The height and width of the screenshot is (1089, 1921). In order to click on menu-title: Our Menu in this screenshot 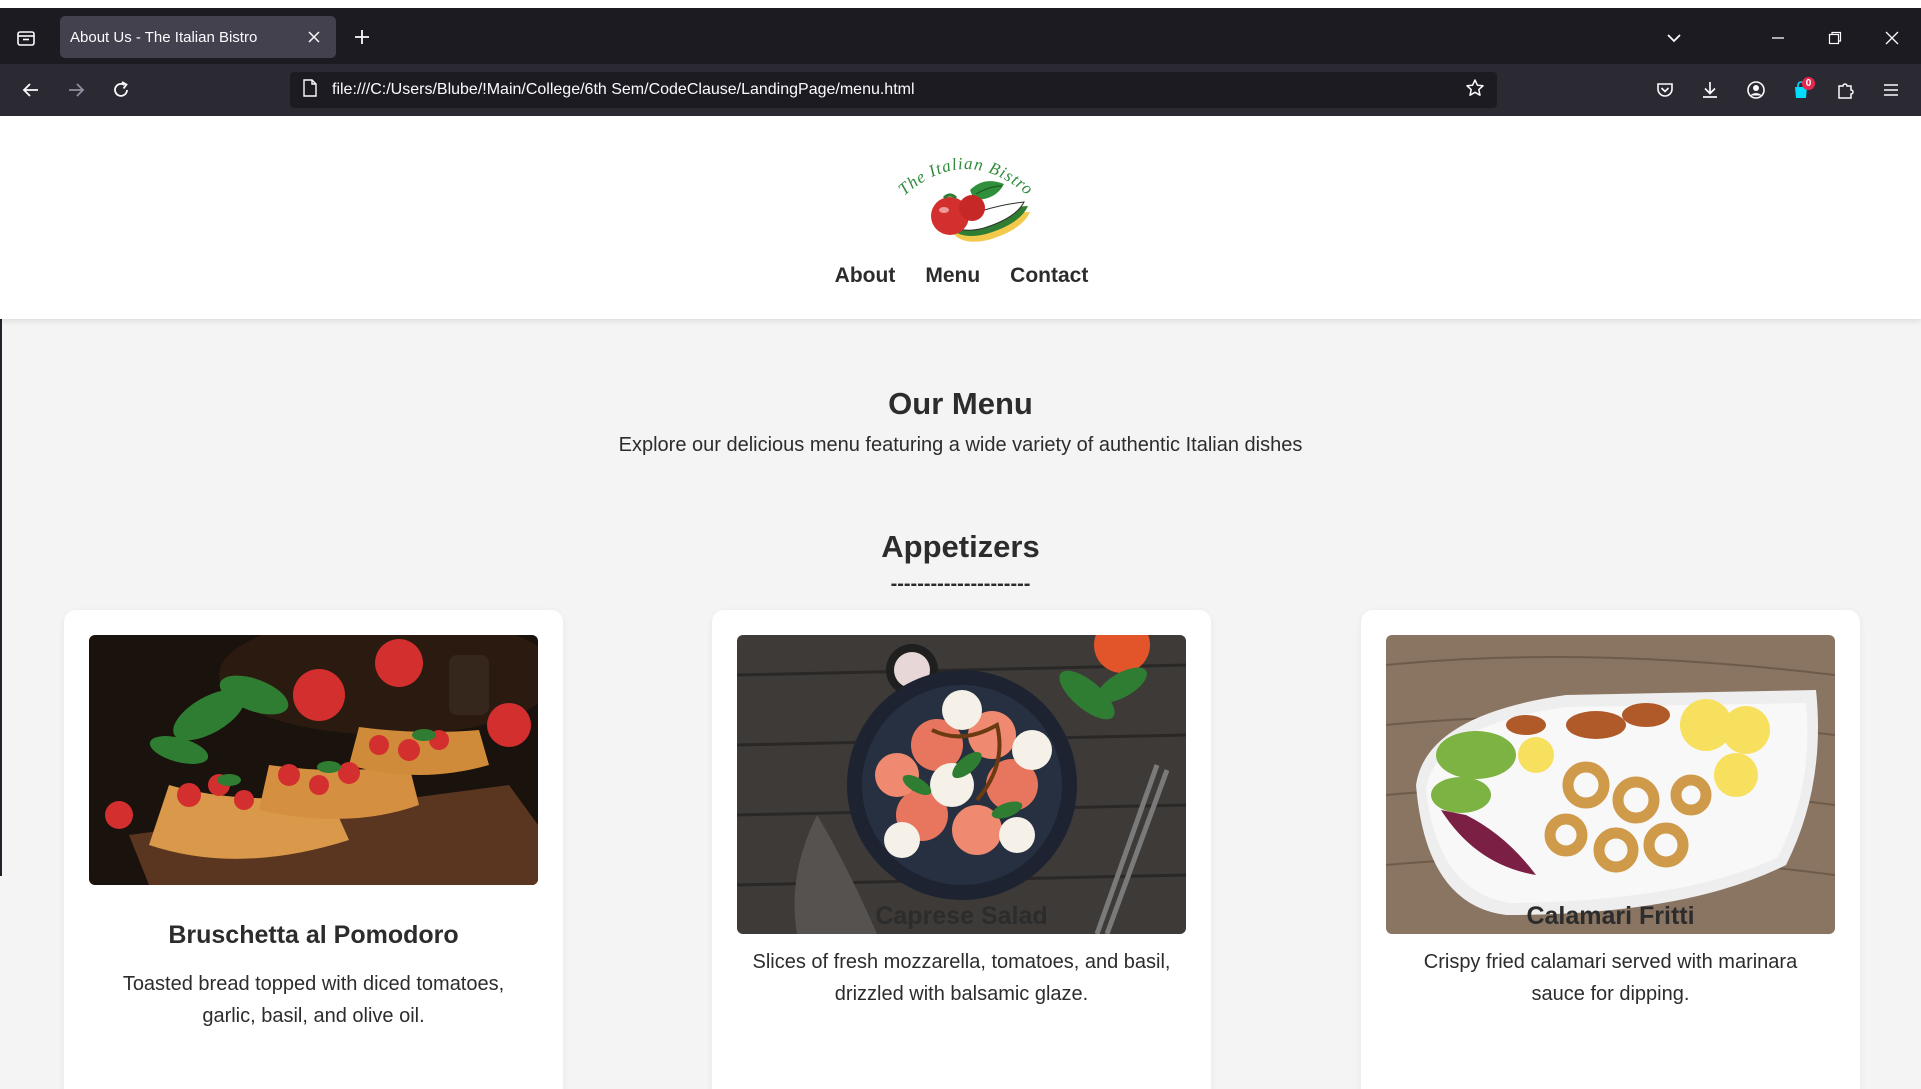, I will do `click(960, 403)`.